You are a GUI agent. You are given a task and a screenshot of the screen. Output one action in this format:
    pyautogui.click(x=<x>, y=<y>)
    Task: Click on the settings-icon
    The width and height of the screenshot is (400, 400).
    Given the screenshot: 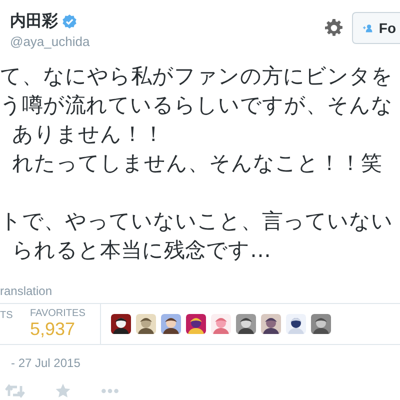 What is the action you would take?
    pyautogui.click(x=334, y=28)
    